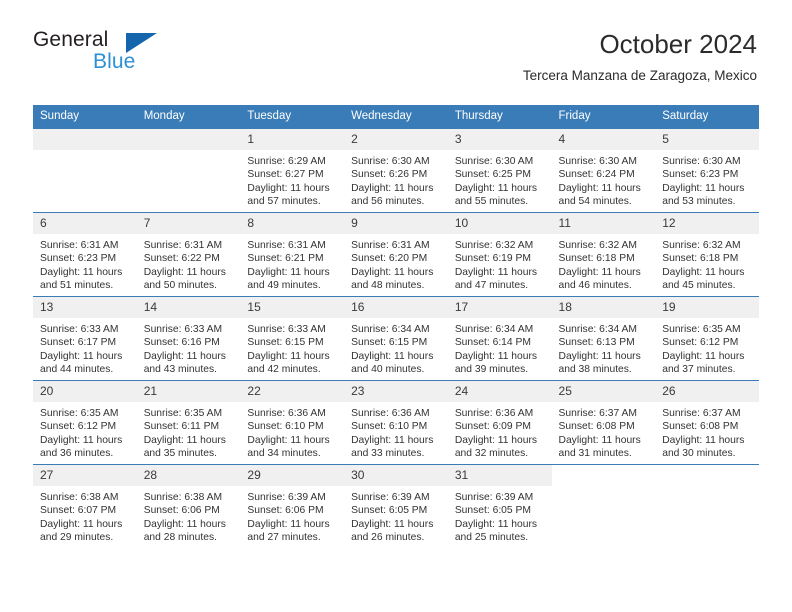 Image resolution: width=792 pixels, height=612 pixels. Describe the element at coordinates (396, 391) in the screenshot. I see `day-number: 23` at that location.